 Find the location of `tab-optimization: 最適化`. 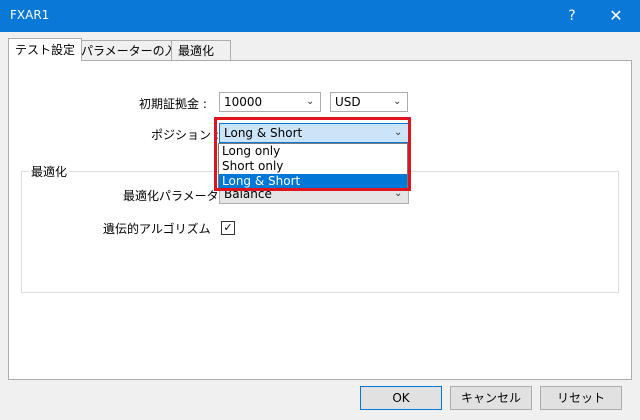

tab-optimization: 最適化 is located at coordinates (201, 50).